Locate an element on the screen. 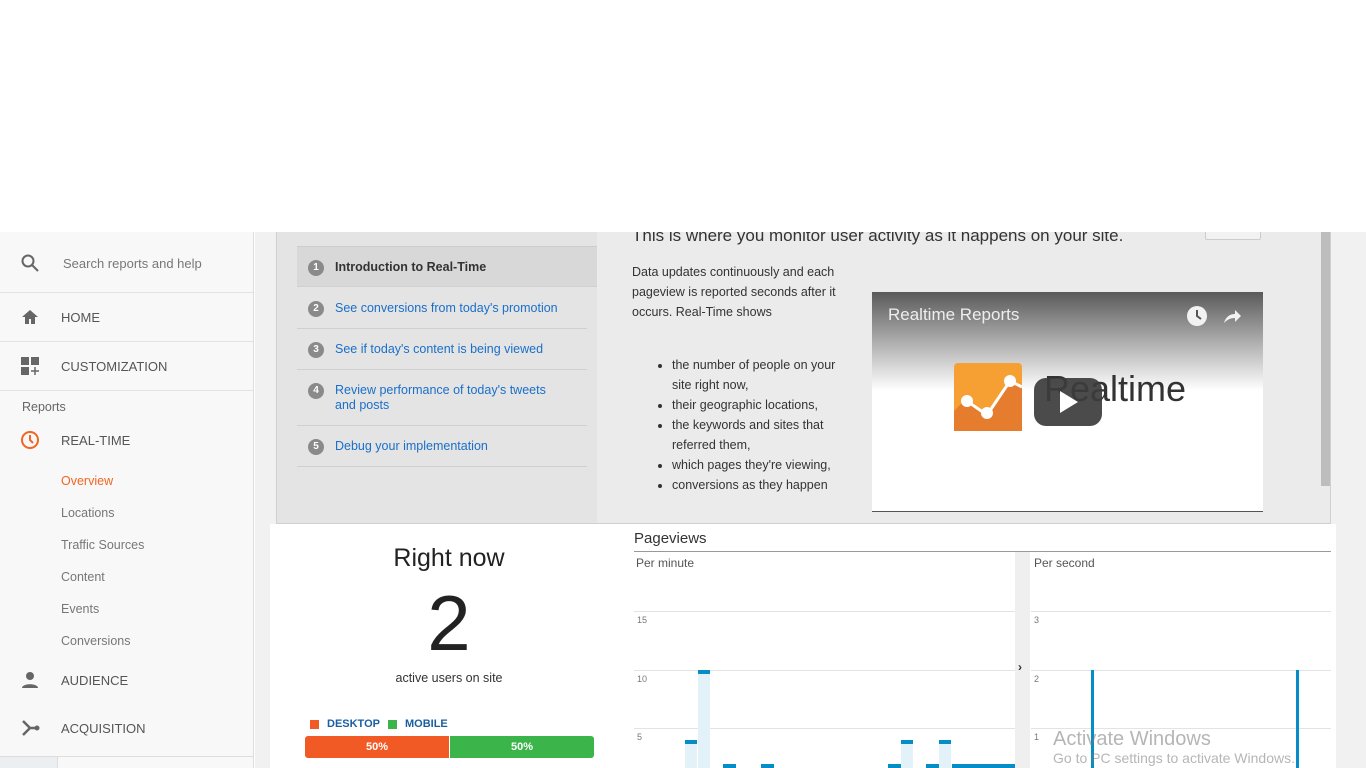 Image resolution: width=1366 pixels, height=768 pixels. sidebar-item-label: AUDIENCE is located at coordinates (95, 680).